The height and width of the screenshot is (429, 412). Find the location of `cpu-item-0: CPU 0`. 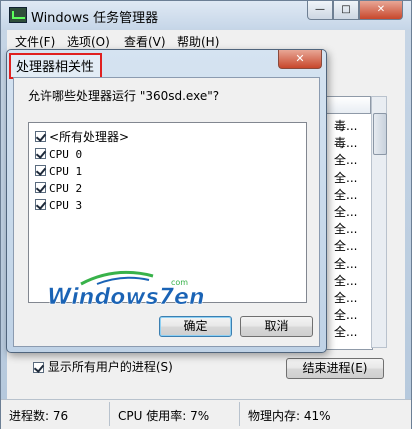

cpu-item-0: CPU 0 is located at coordinates (58, 154).